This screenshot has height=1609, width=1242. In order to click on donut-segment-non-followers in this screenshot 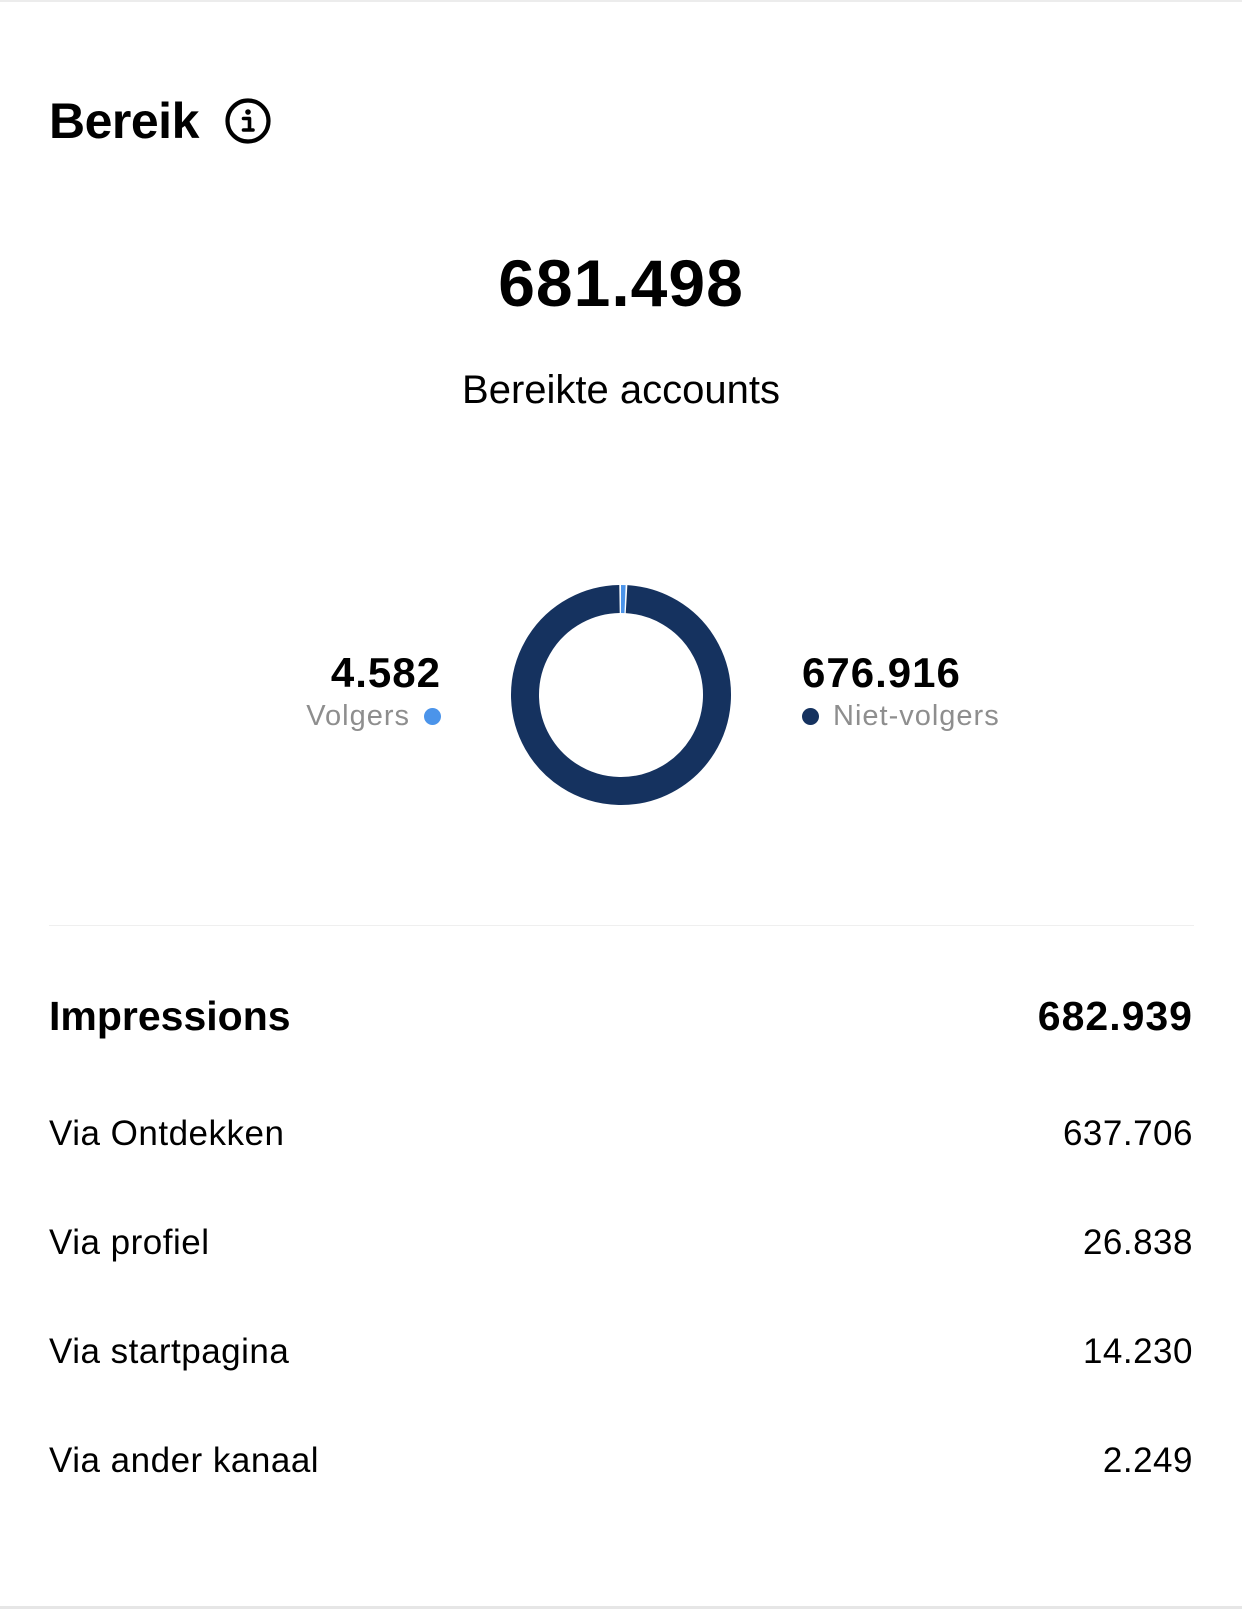, I will do `click(621, 695)`.